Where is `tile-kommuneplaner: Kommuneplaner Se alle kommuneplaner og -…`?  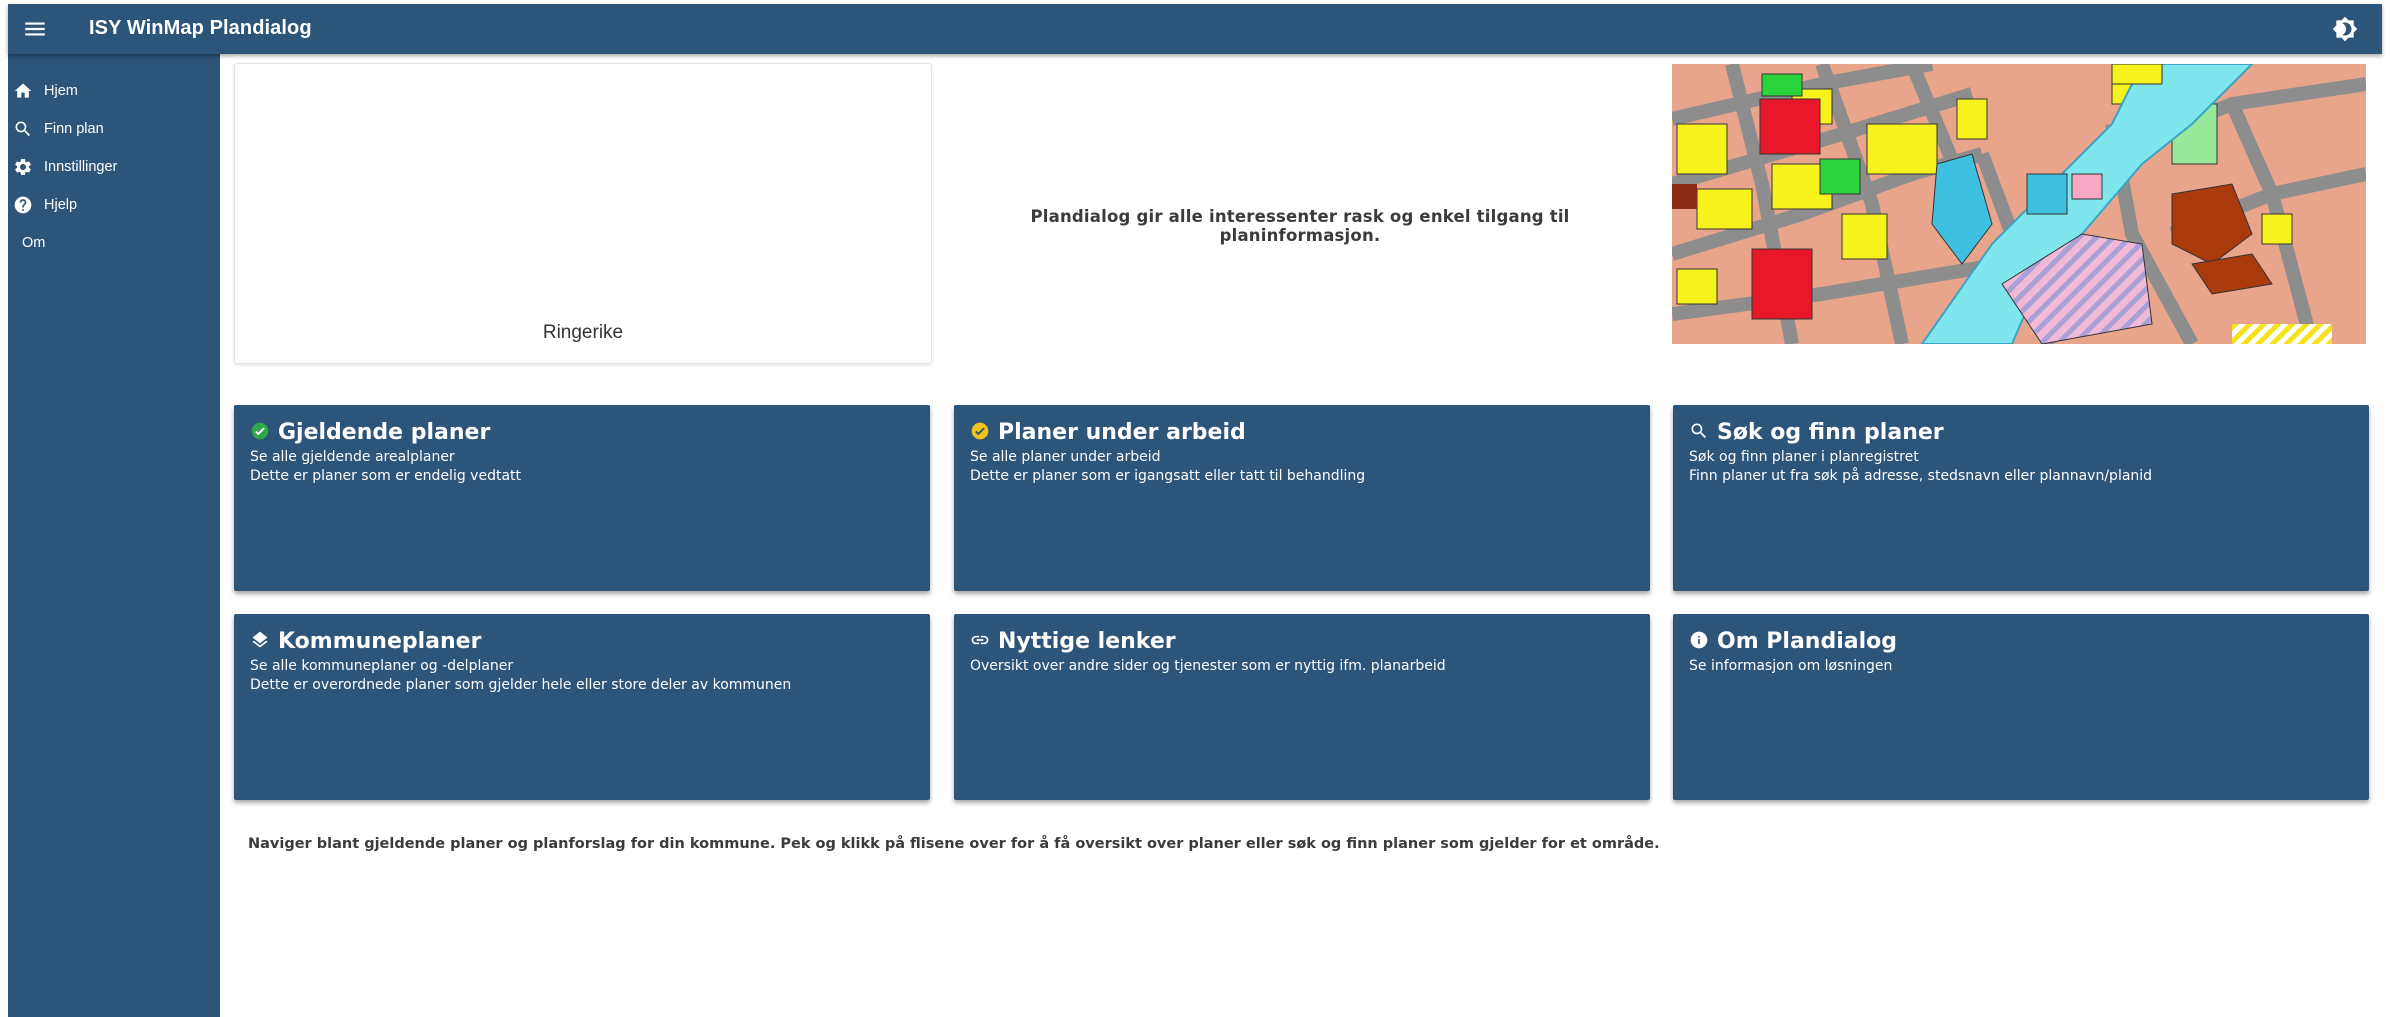 tile-kommuneplaner: Kommuneplaner Se alle kommuneplaner og -… is located at coordinates (582, 707).